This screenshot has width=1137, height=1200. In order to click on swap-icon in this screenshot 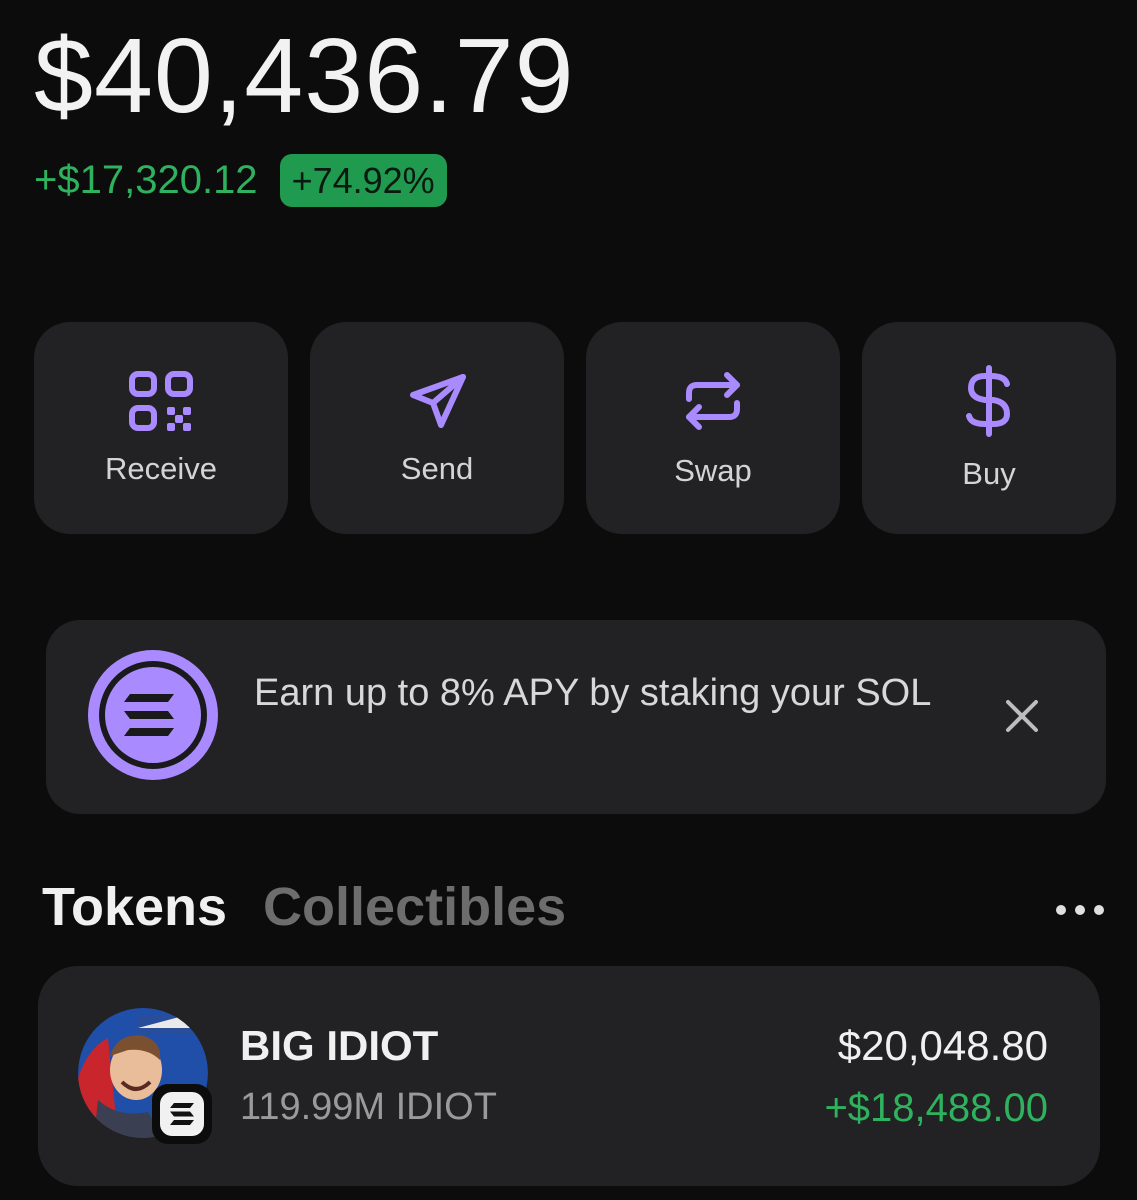, I will do `click(713, 401)`.